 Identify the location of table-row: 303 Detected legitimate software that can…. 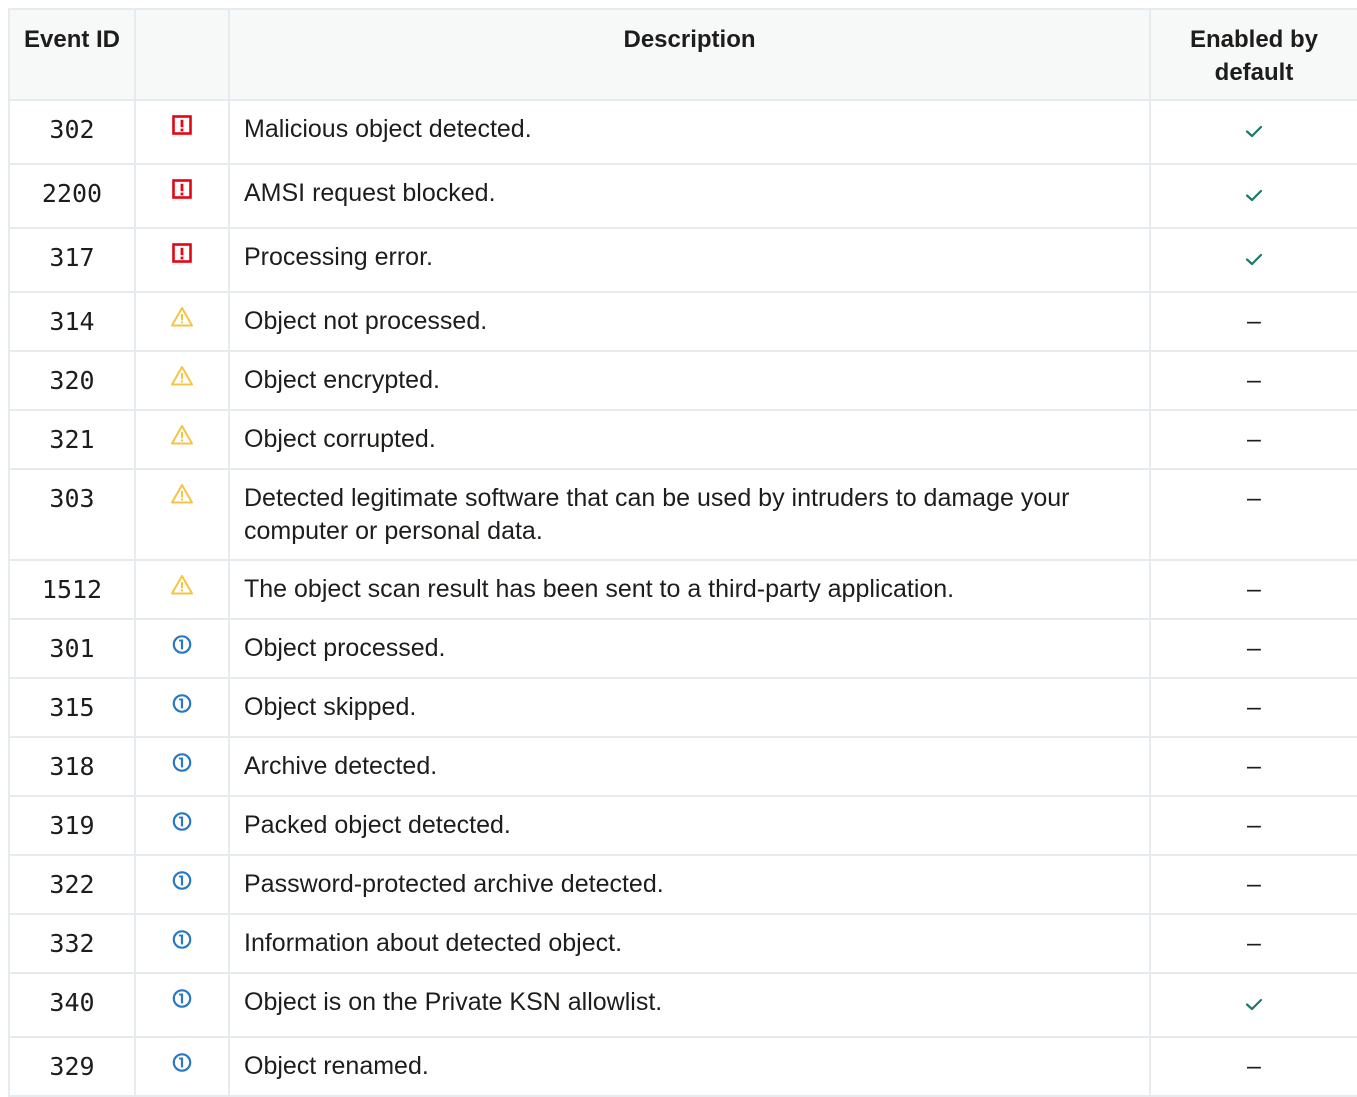
(682, 514).